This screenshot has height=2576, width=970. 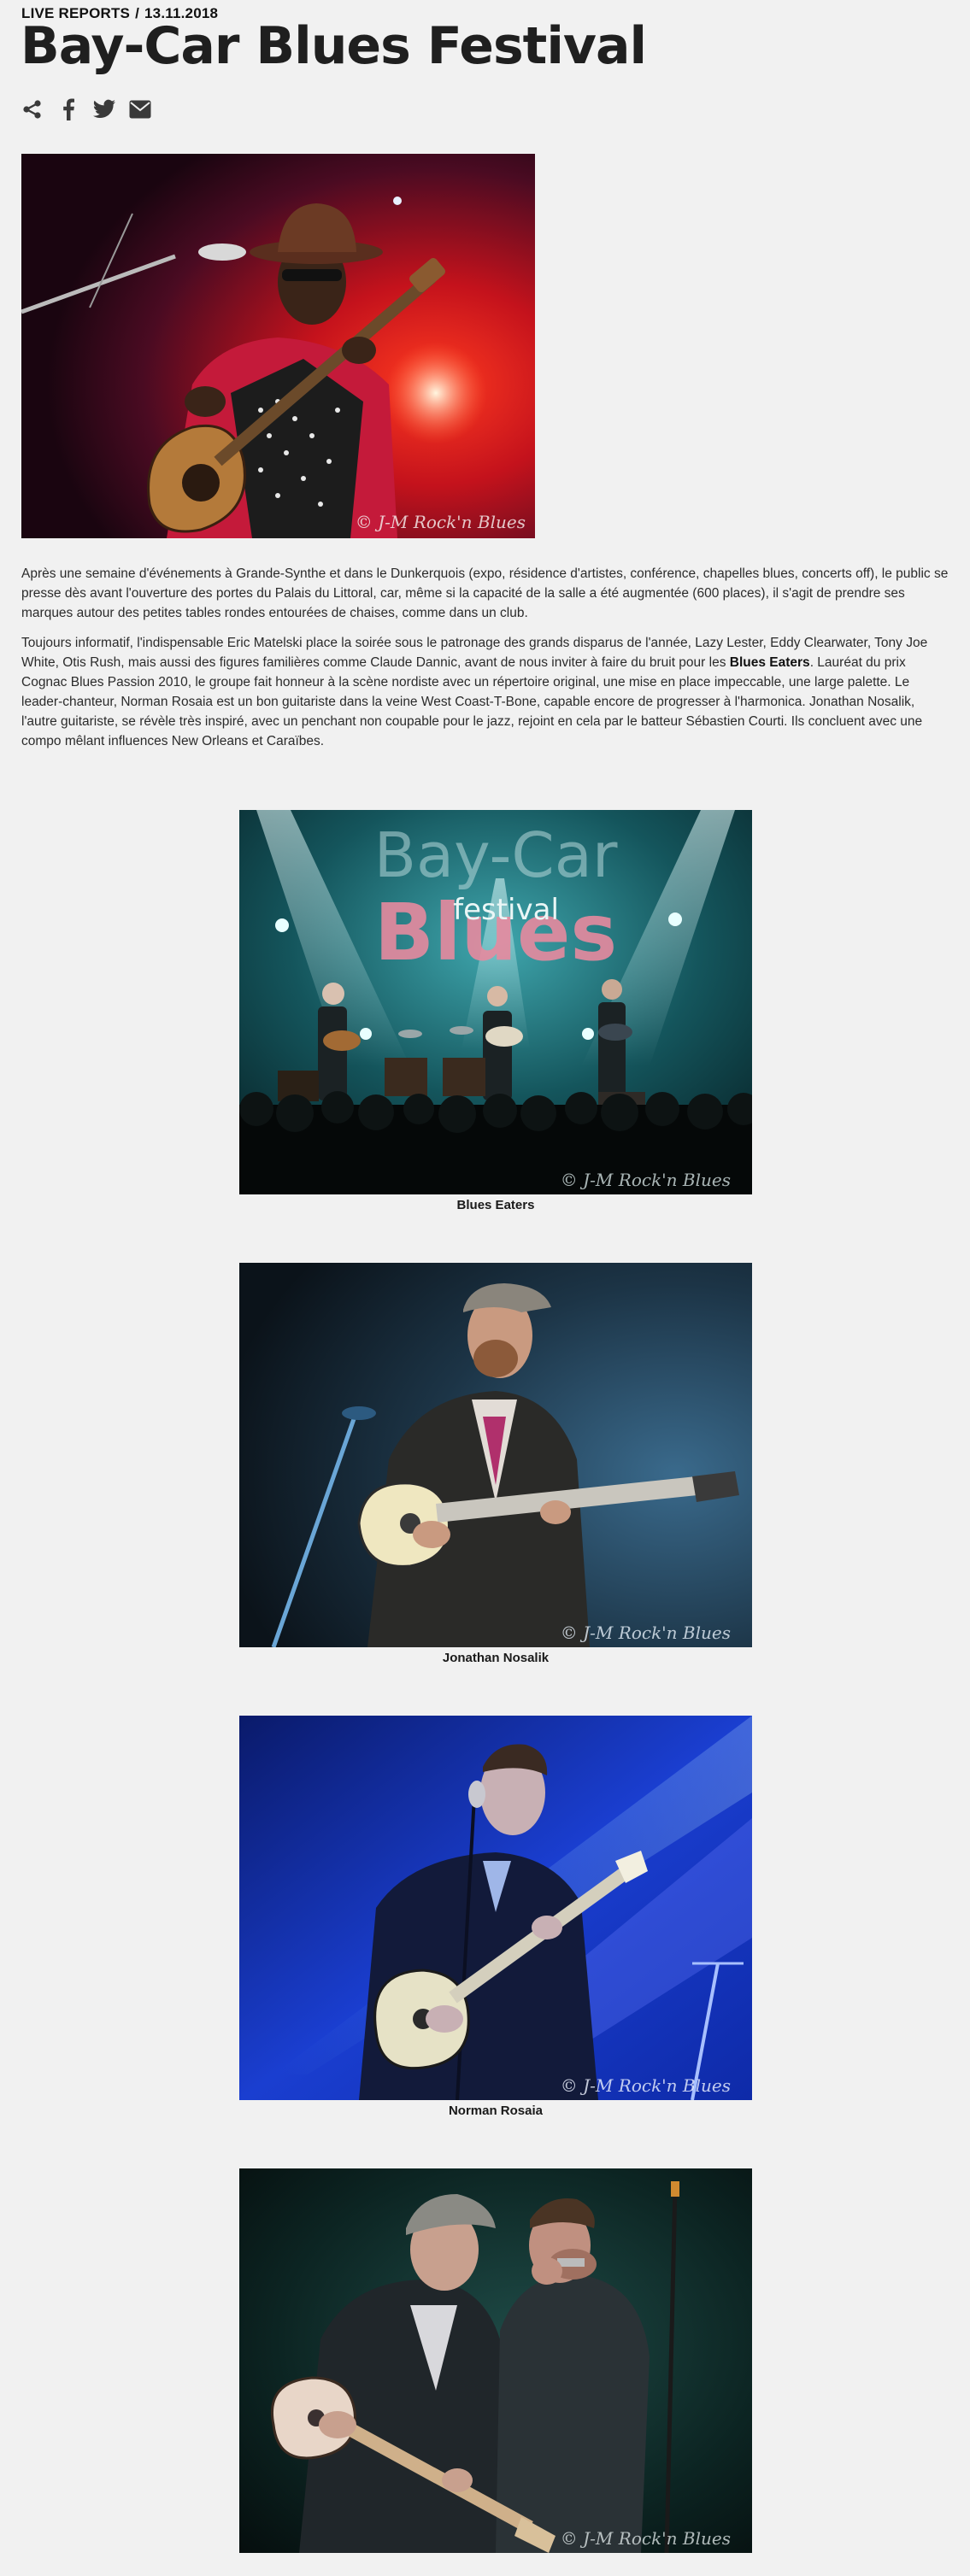 I want to click on email-icon, so click(x=140, y=109).